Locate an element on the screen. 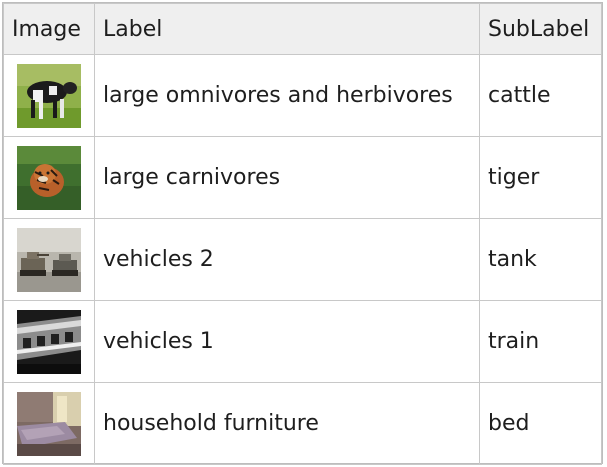 This screenshot has height=467, width=607. sublabel-cell: bed is located at coordinates (540, 423).